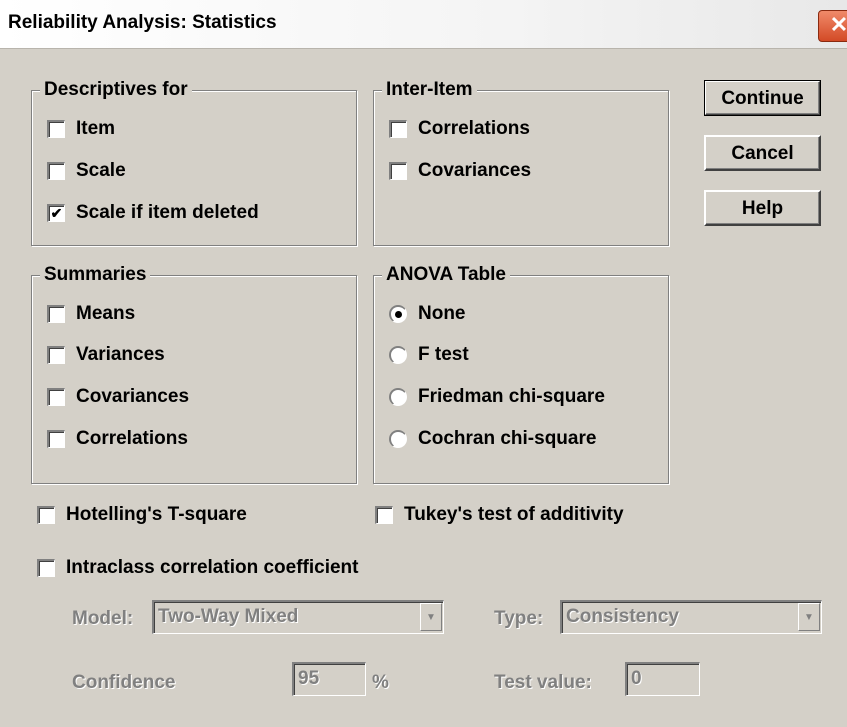 This screenshot has height=727, width=847. What do you see at coordinates (380, 682) in the screenshot?
I see `percent-label: %` at bounding box center [380, 682].